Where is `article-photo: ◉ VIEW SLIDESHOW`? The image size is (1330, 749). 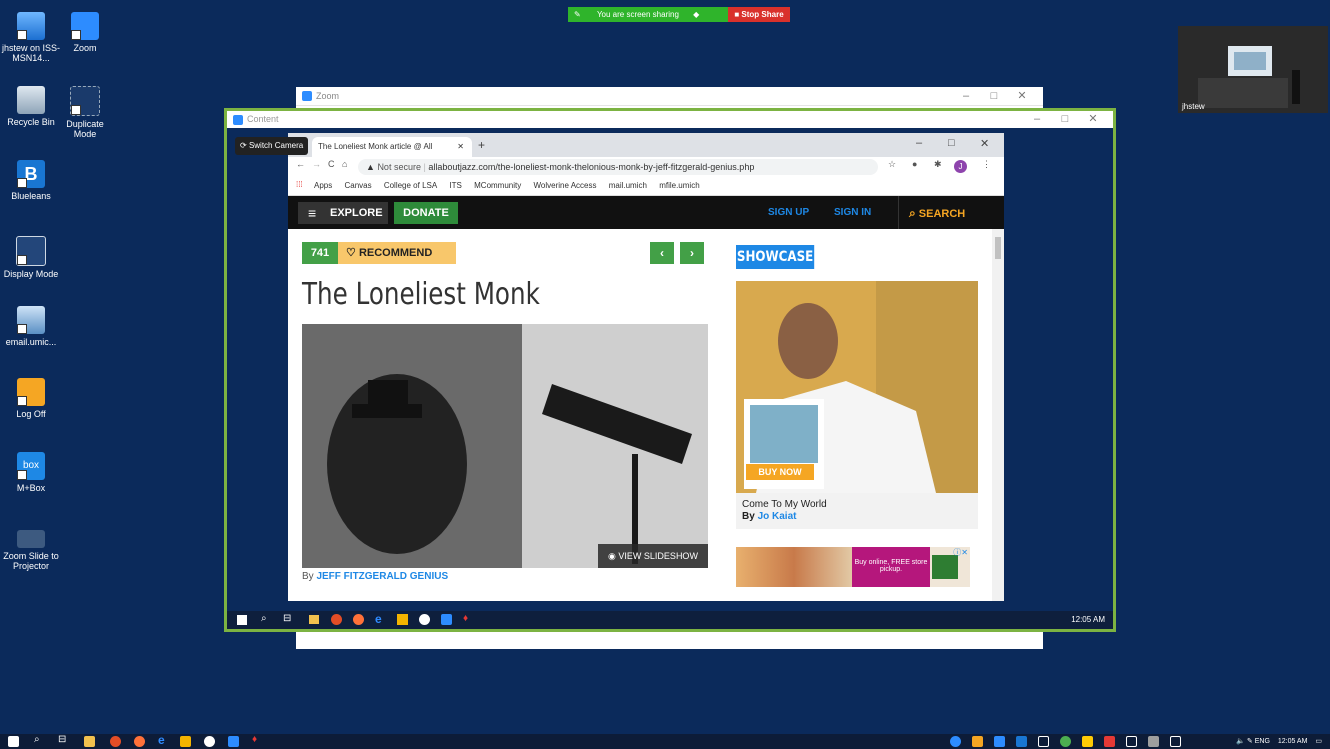 article-photo: ◉ VIEW SLIDESHOW is located at coordinates (505, 446).